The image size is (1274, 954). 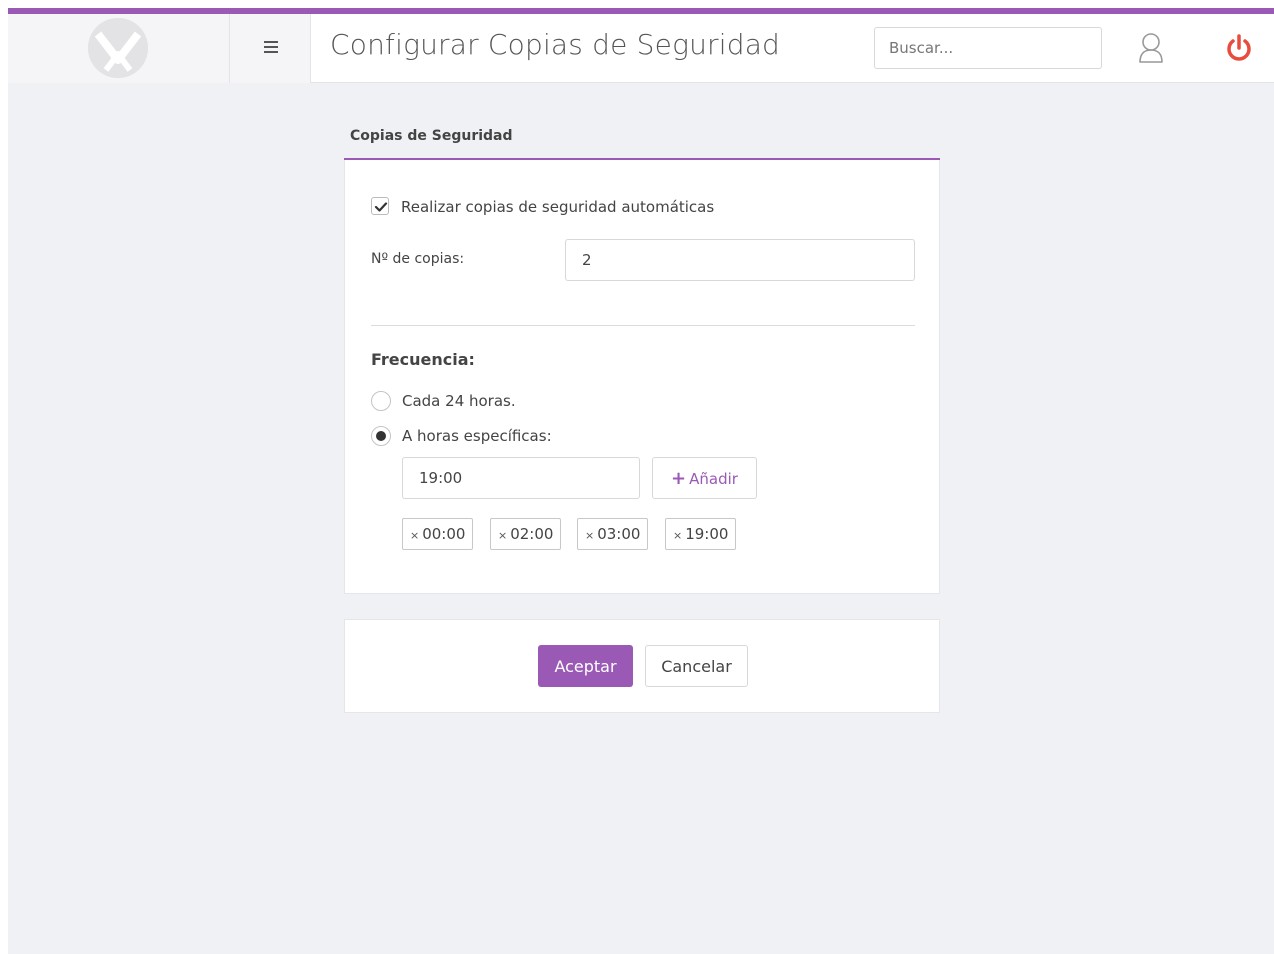 I want to click on radio-specific-hours, so click(x=381, y=436).